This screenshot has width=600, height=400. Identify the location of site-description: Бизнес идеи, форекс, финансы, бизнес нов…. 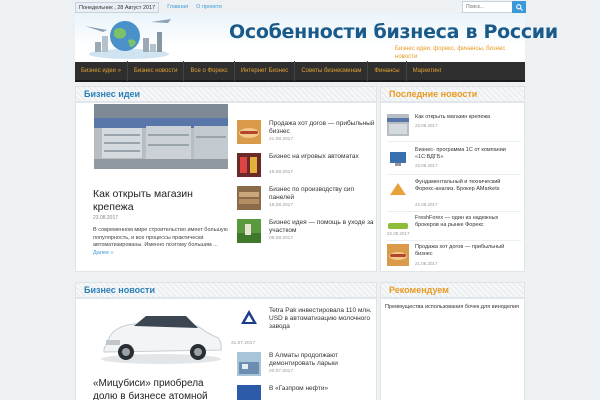
(450, 53).